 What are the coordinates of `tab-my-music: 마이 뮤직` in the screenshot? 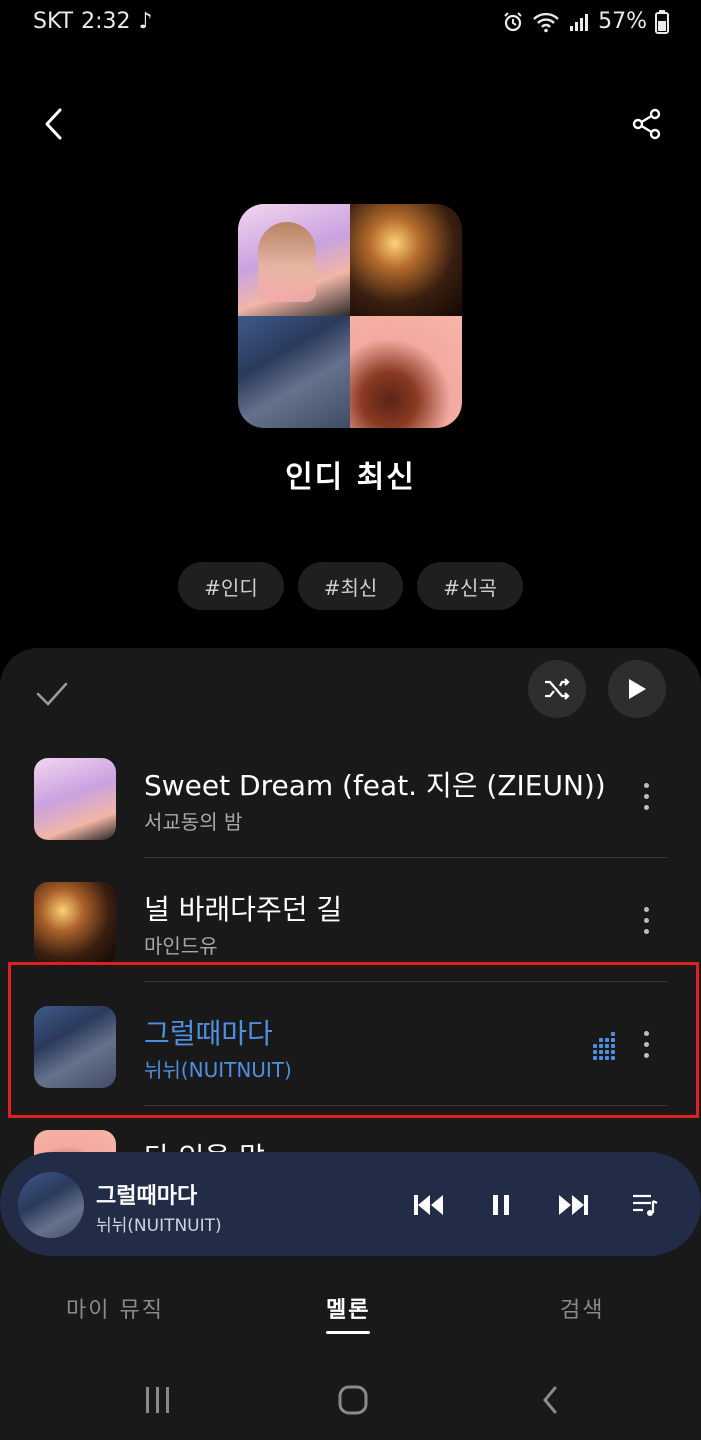 It's located at (115, 1308).